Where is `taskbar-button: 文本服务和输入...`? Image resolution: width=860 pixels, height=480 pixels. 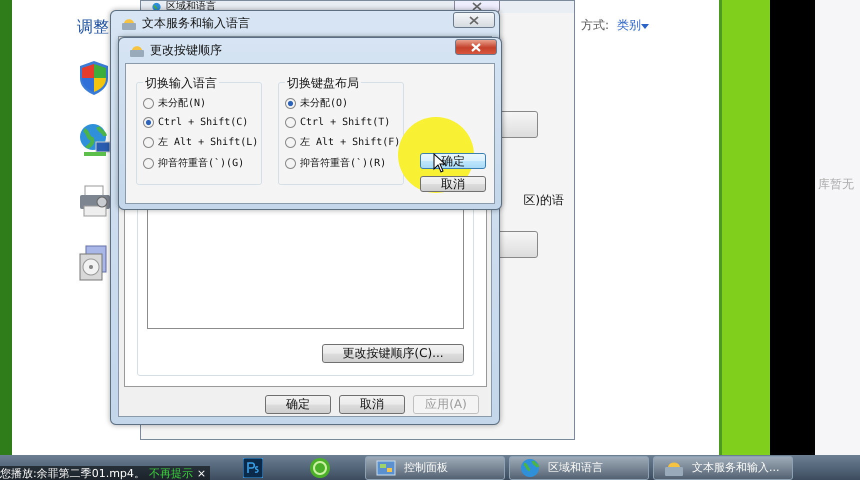 taskbar-button: 文本服务和输入... is located at coordinates (723, 468).